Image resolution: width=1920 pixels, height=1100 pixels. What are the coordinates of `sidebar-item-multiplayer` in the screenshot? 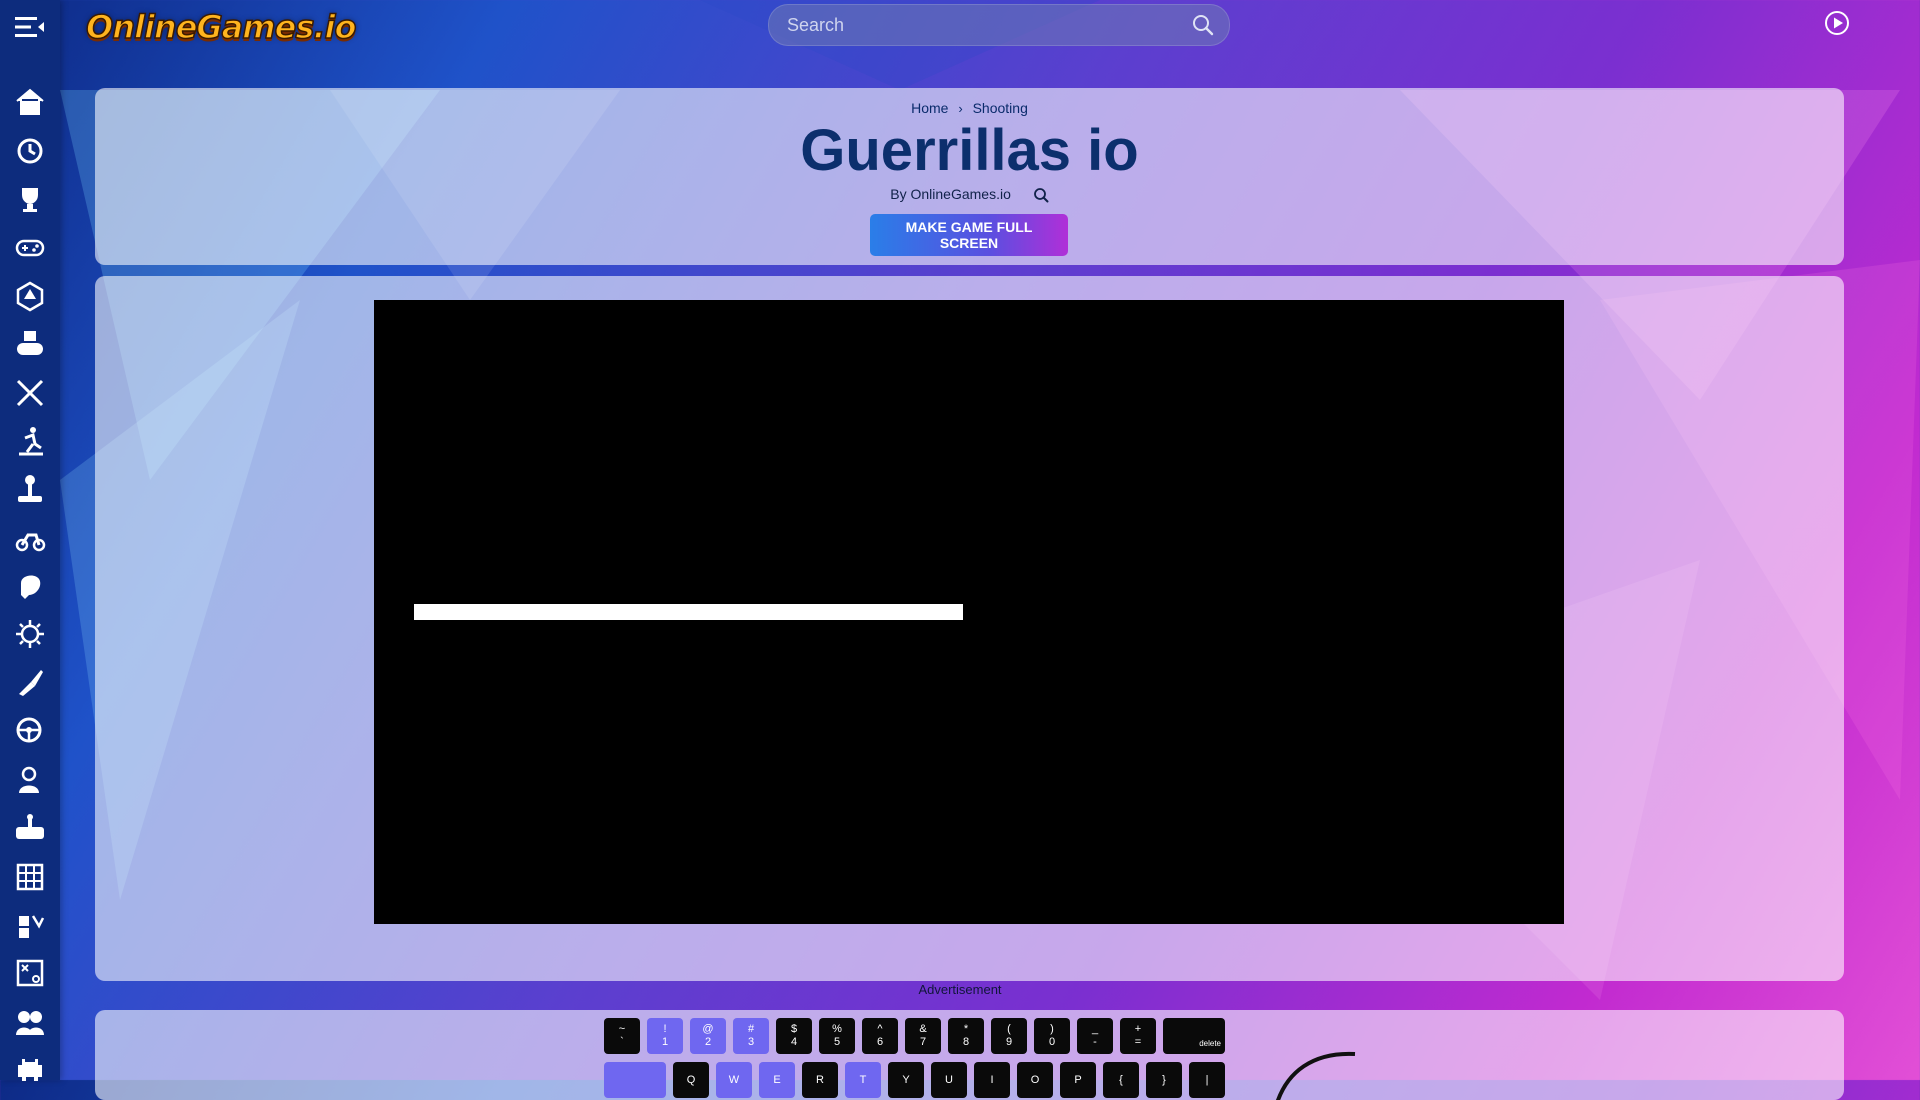 It's located at (30, 1021).